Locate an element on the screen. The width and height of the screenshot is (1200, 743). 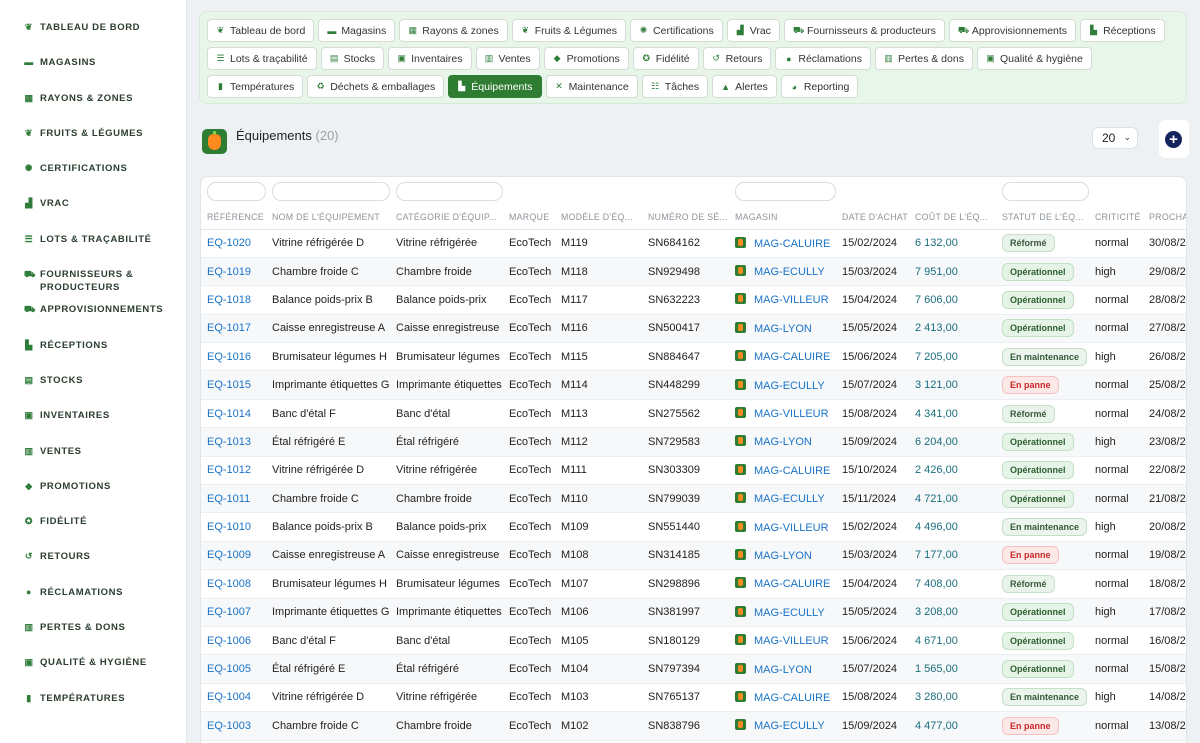
equipment-link: EQ-1007 is located at coordinates (229, 612).